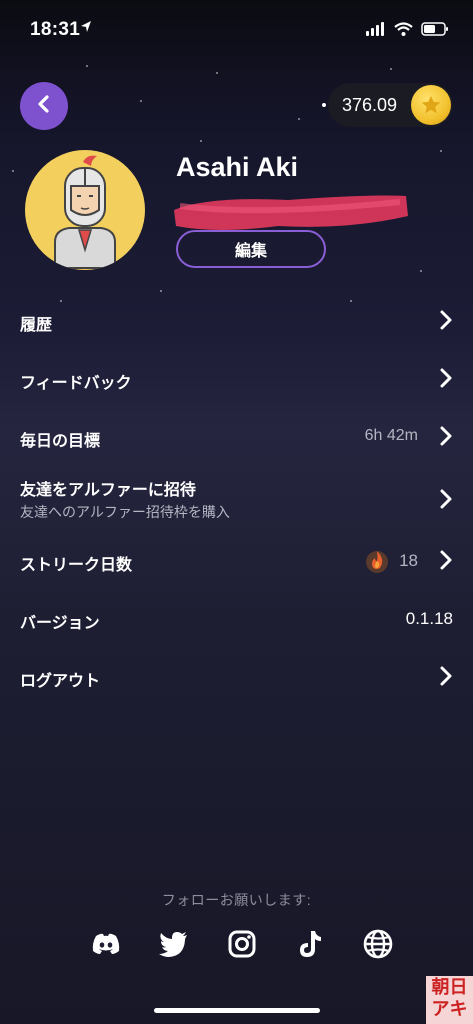  I want to click on chevron-left-icon, so click(44, 106).